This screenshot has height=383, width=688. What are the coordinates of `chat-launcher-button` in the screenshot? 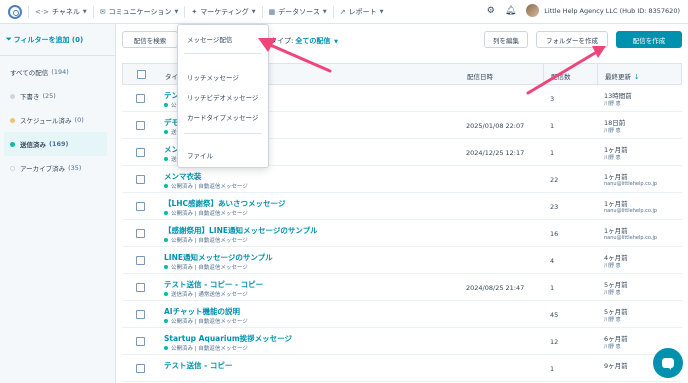 It's located at (668, 363).